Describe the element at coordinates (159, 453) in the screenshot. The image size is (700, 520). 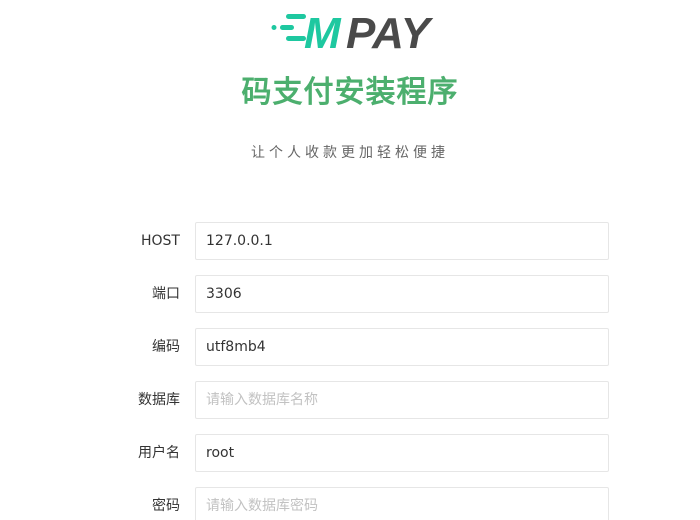
I see `username-label: 用户名` at that location.